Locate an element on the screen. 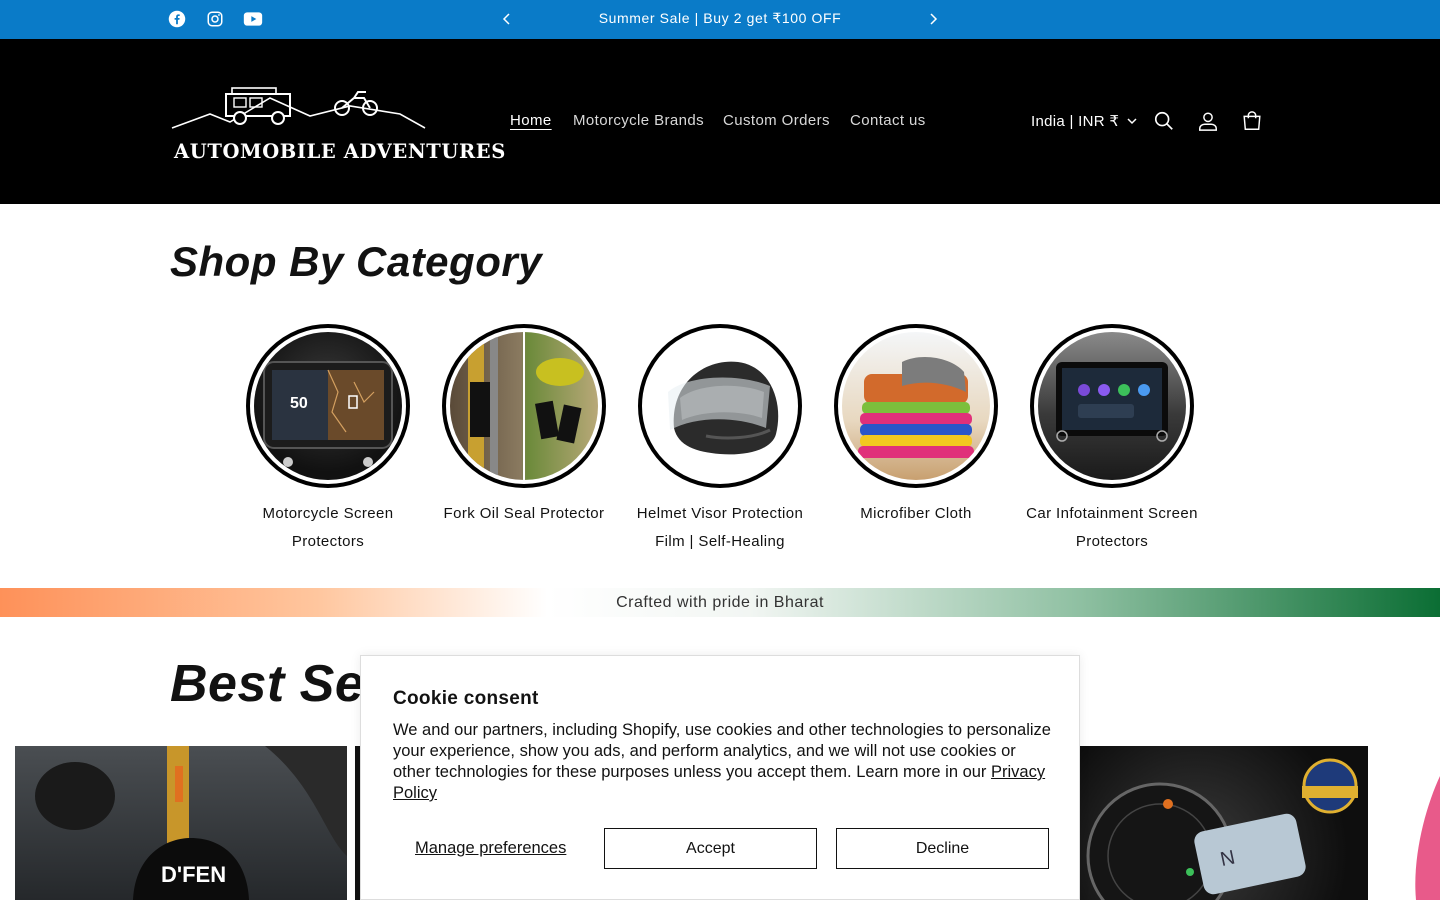 This screenshot has height=900, width=1440. cookie-title: Cookie consent is located at coordinates (466, 698).